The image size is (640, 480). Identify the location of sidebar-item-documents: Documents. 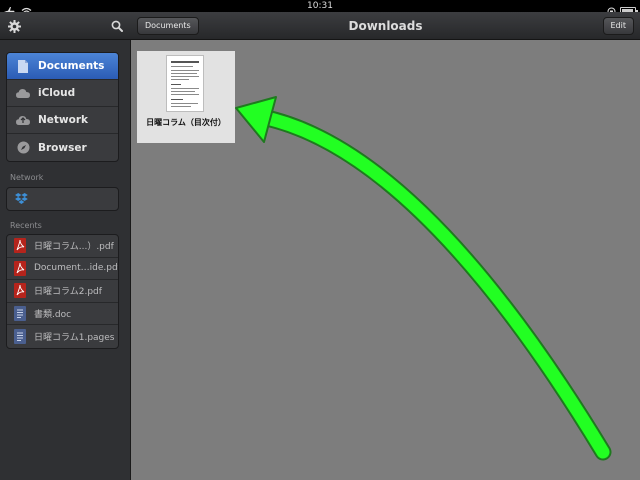
(62, 66).